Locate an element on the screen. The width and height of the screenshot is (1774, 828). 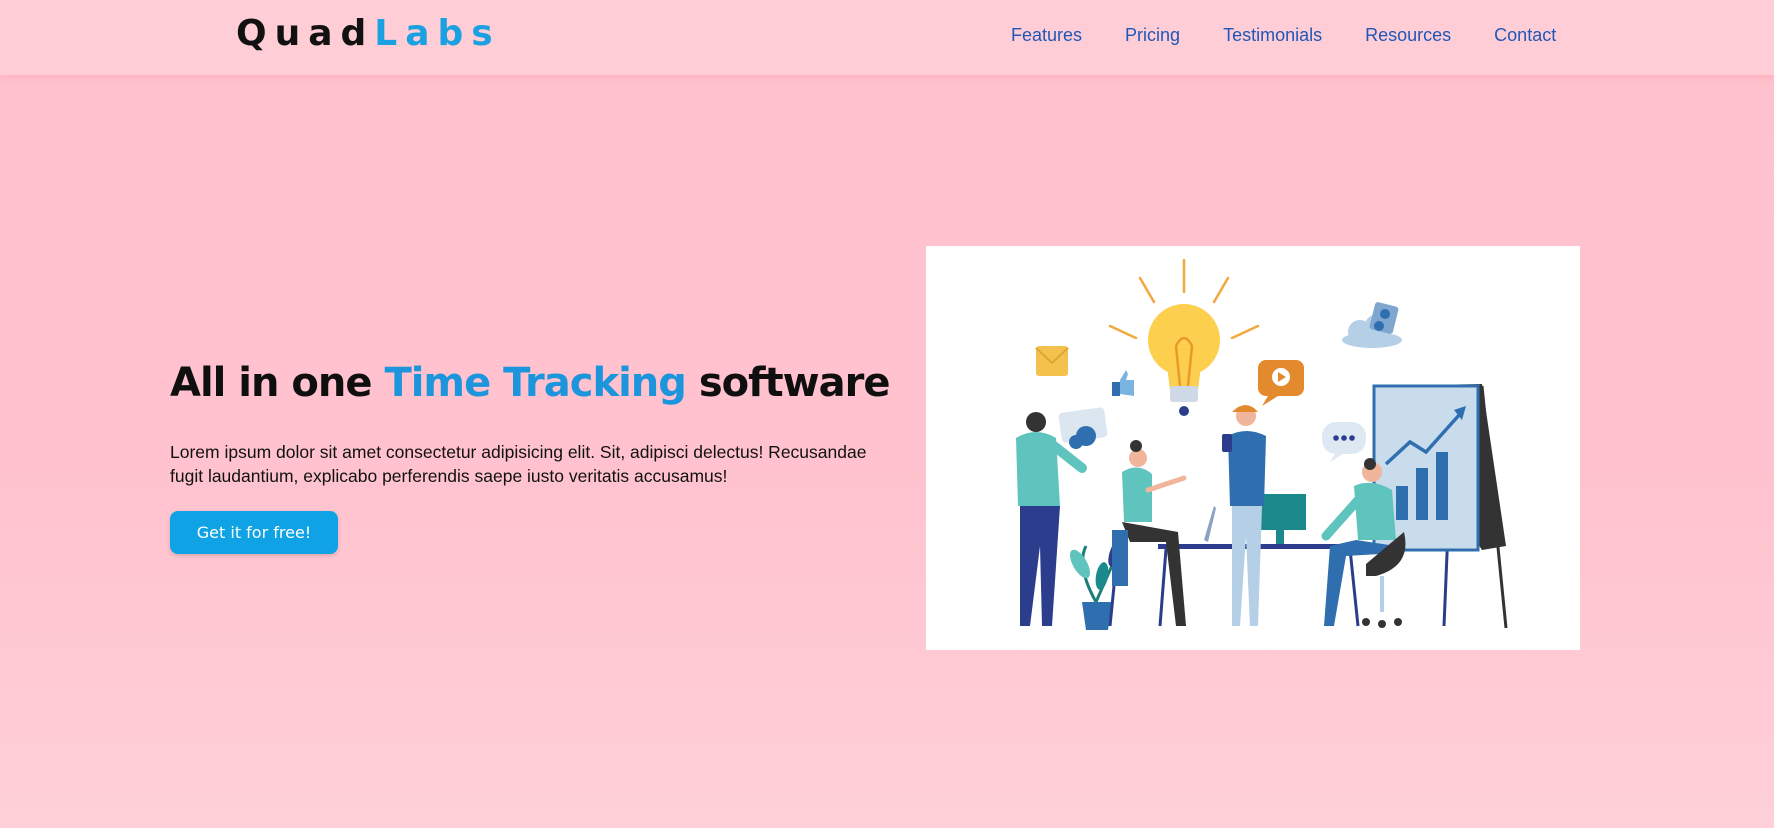
hero-title: All in one Time Tracking software is located at coordinates (530, 383).